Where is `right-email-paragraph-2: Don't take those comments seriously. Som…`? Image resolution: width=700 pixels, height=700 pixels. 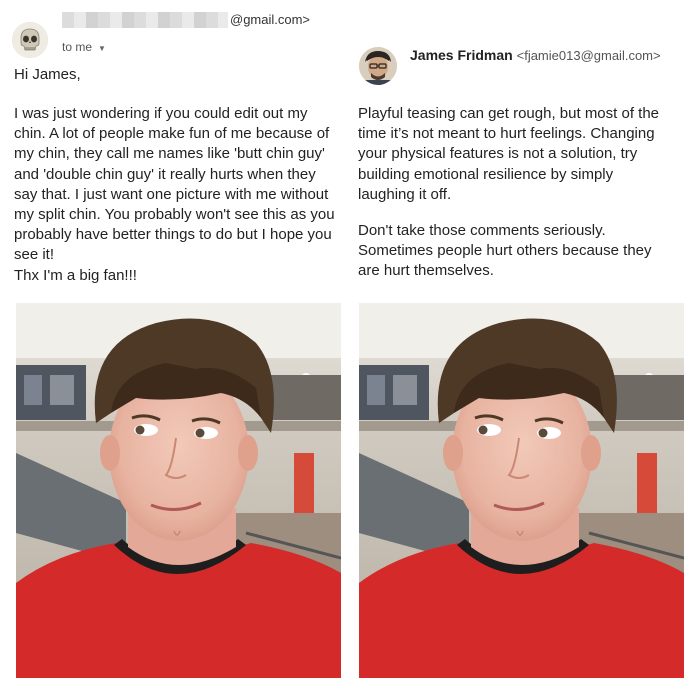
right-email-paragraph-2: Don't take those comments seriously. Som… is located at coordinates (523, 251).